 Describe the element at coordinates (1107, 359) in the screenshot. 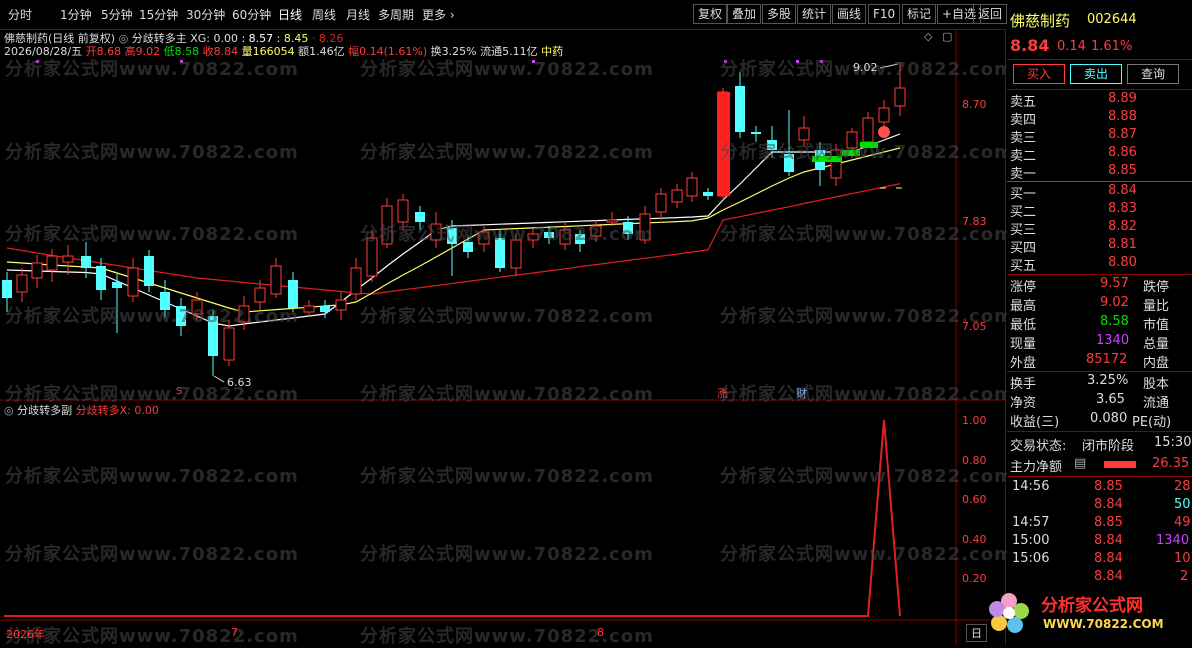

I see `stat-value: 85172` at that location.